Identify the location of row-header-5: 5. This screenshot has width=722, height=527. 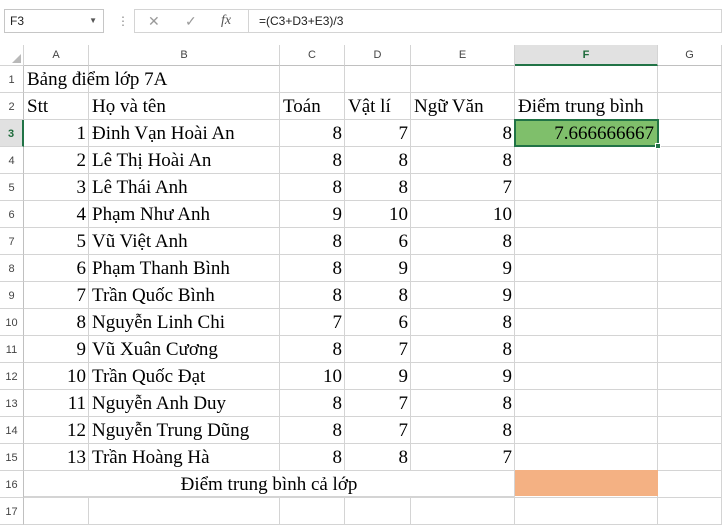
(12, 187).